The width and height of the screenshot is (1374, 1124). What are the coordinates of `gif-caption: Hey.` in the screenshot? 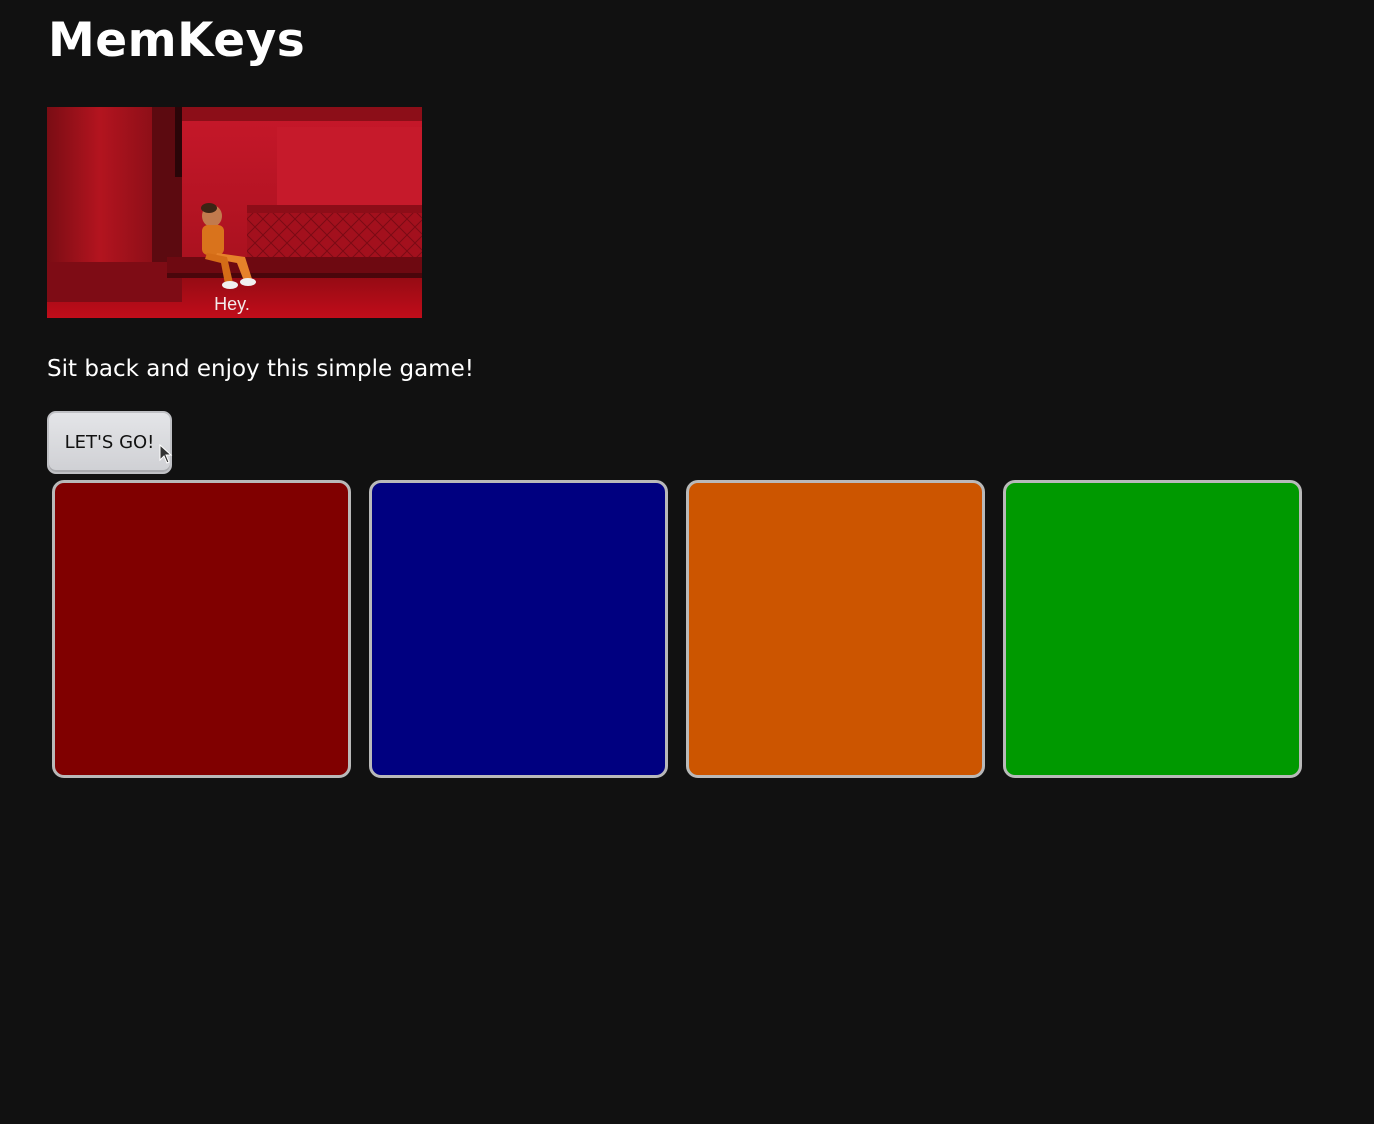 It's located at (232, 304).